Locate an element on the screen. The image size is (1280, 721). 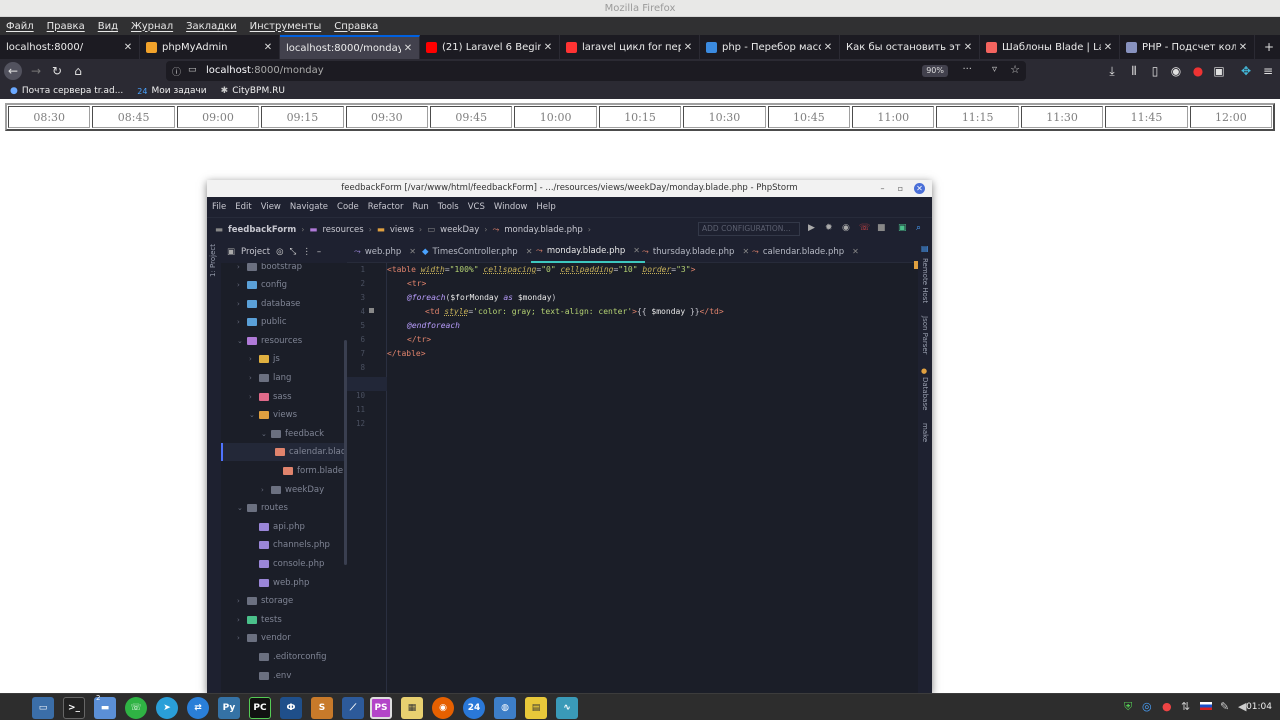
menu-file: Файл is located at coordinates (20, 26).